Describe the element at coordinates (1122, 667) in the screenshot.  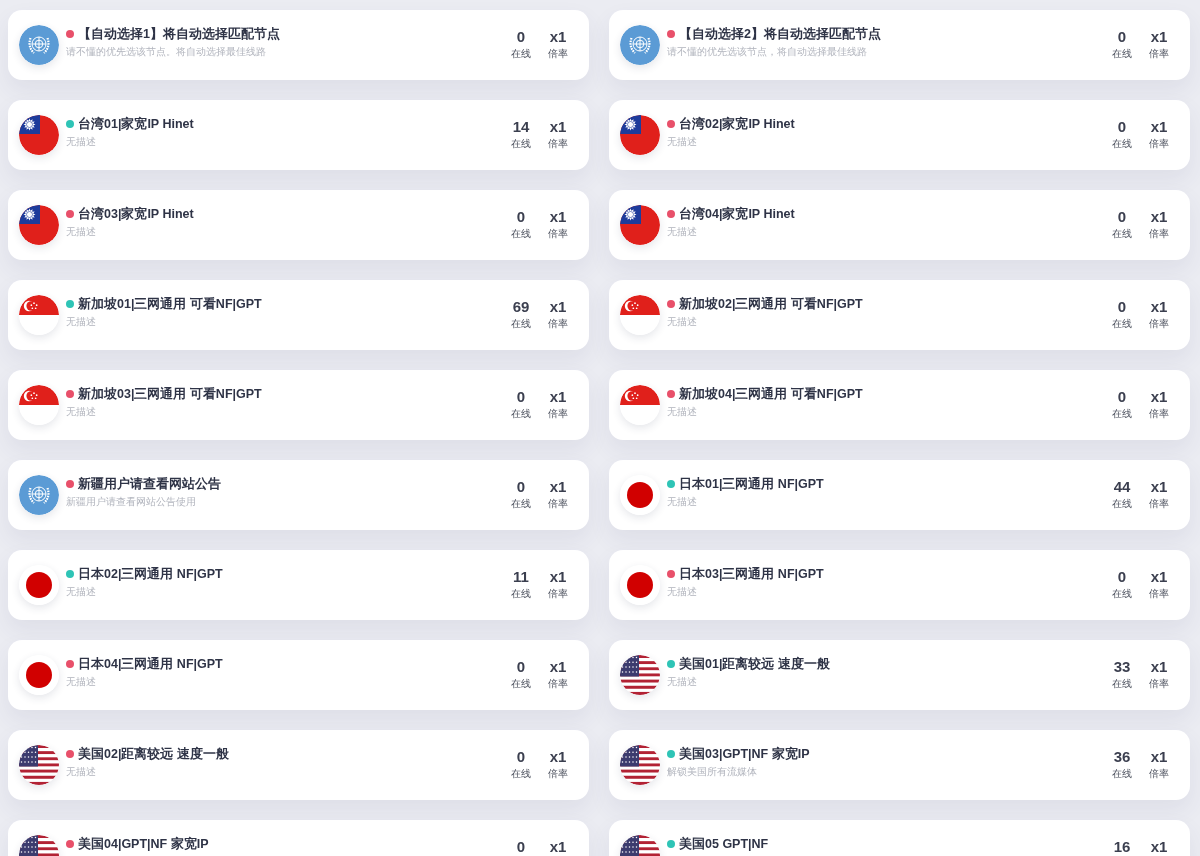
I see `online-count: 33` at that location.